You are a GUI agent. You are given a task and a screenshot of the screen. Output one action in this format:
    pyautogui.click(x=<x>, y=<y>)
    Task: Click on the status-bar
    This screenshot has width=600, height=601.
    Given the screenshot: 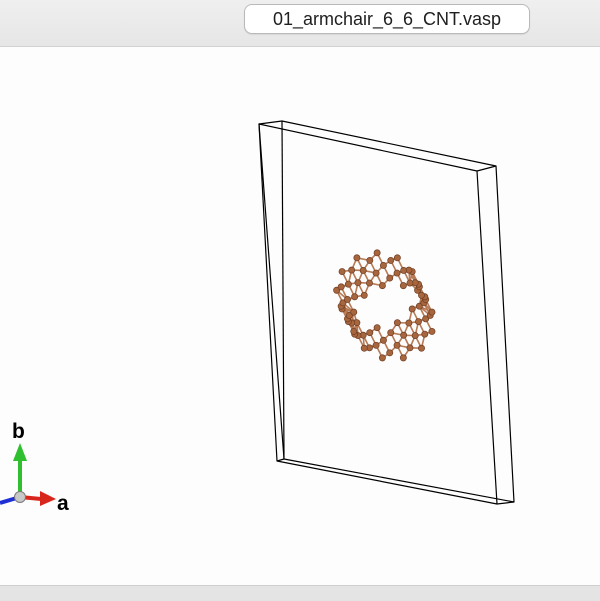 What is the action you would take?
    pyautogui.click(x=300, y=593)
    